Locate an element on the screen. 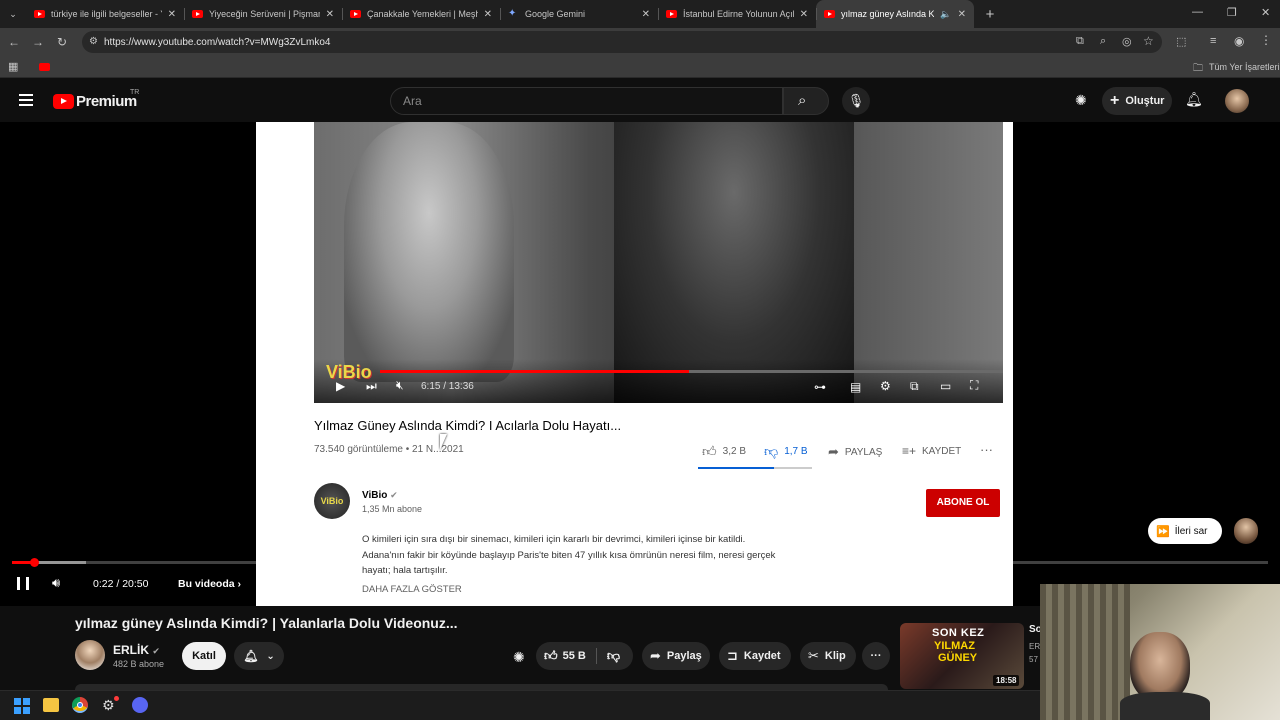  reload-icon: ↻ is located at coordinates (62, 42).